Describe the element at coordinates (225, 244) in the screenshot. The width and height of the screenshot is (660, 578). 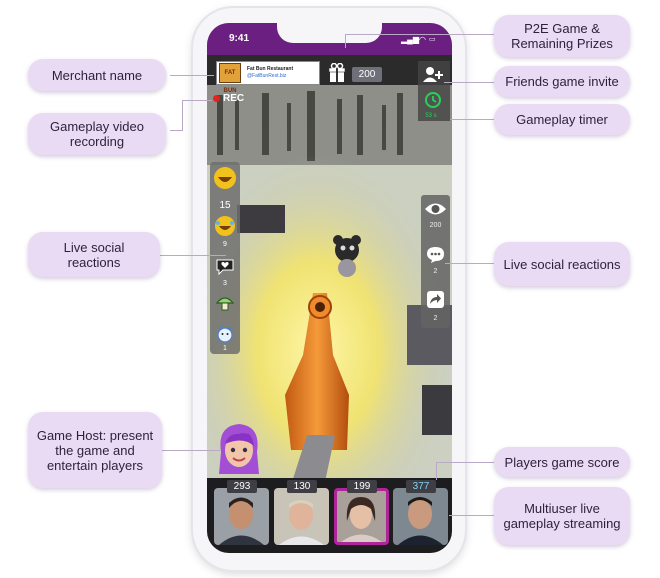
I see `reaction-count: 9` at that location.